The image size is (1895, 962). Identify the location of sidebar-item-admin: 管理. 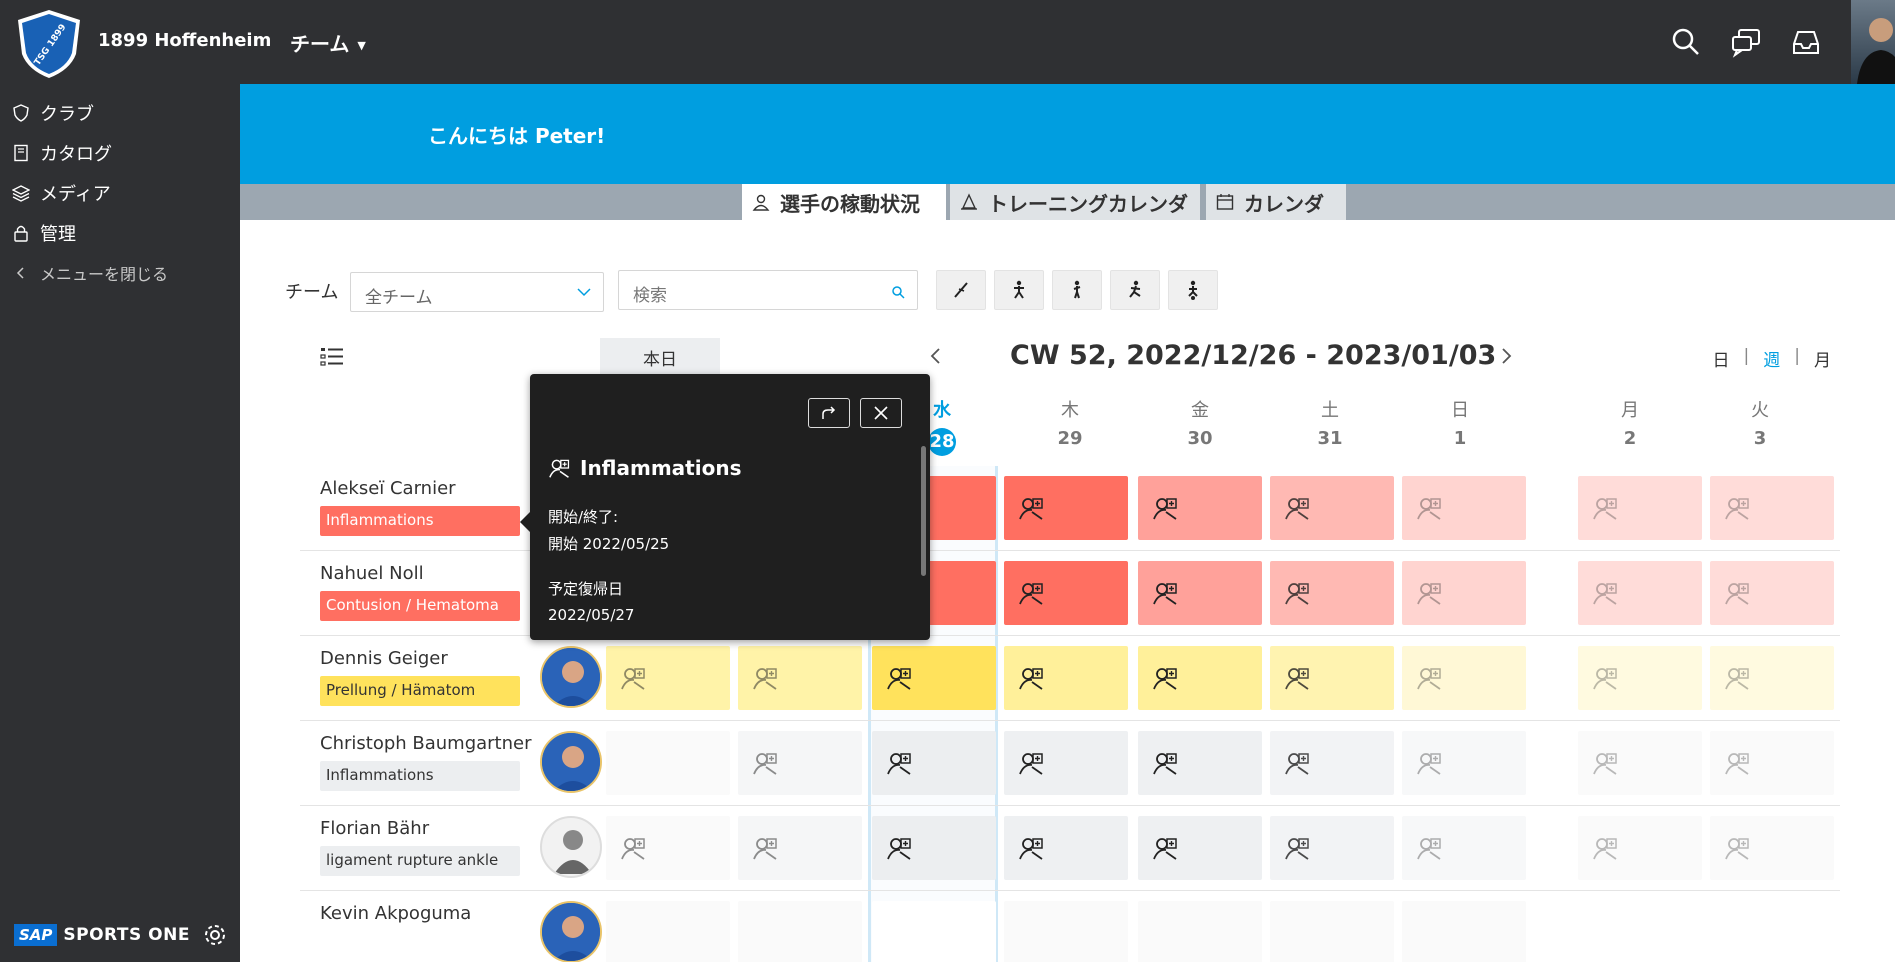
(44, 233).